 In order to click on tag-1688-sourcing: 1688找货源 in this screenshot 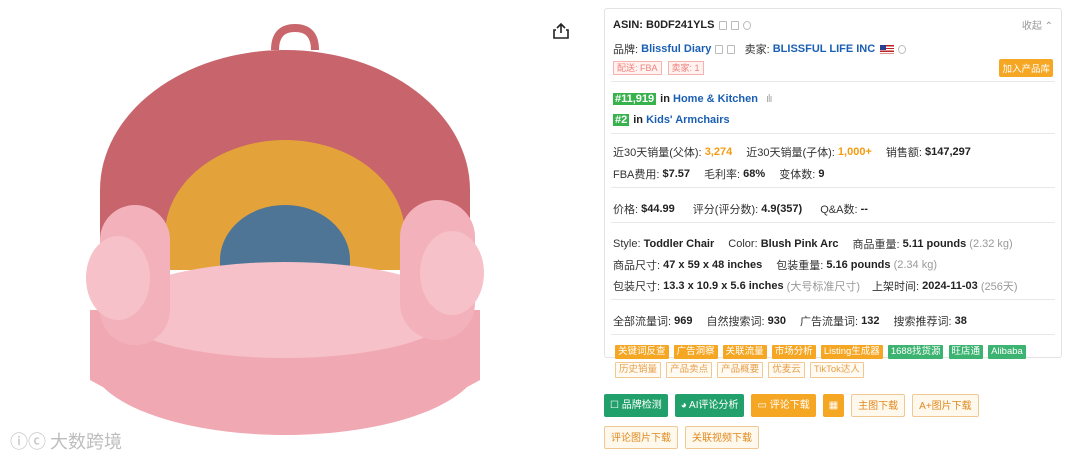, I will do `click(915, 352)`.